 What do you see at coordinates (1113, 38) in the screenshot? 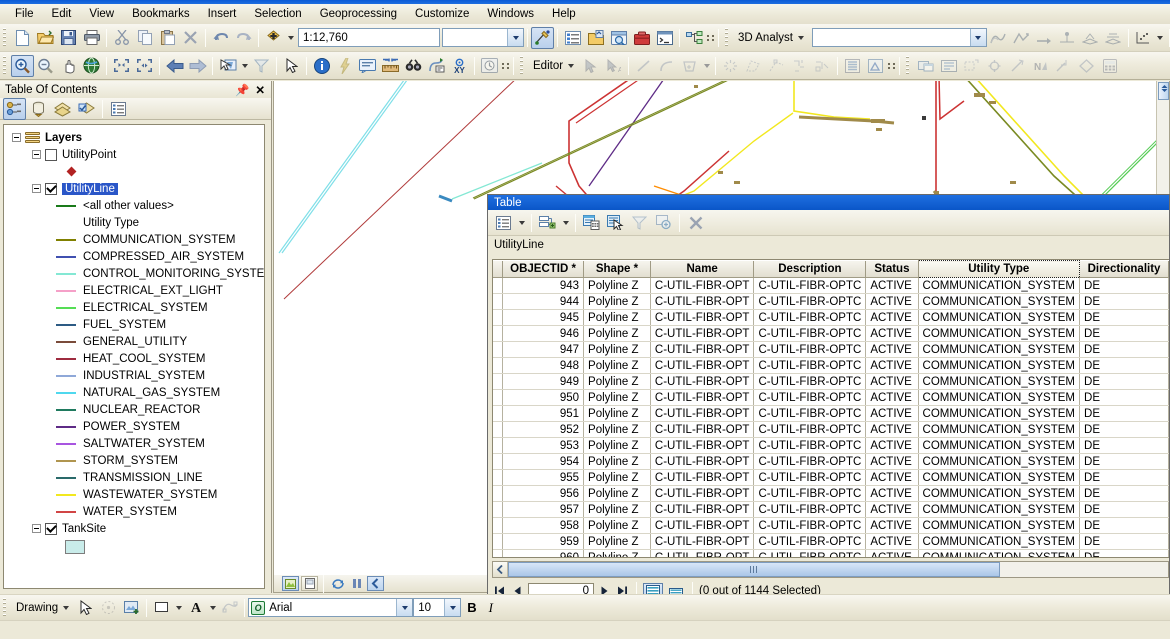
I see `tin-edit-icon` at bounding box center [1113, 38].